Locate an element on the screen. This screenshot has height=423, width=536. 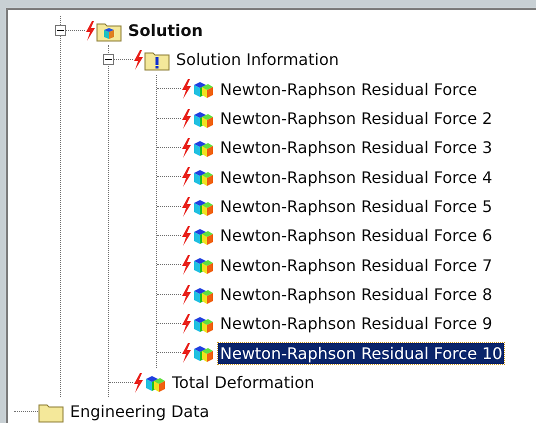
tree-item: Newton-Raphson Residual Force 7 is located at coordinates (356, 265).